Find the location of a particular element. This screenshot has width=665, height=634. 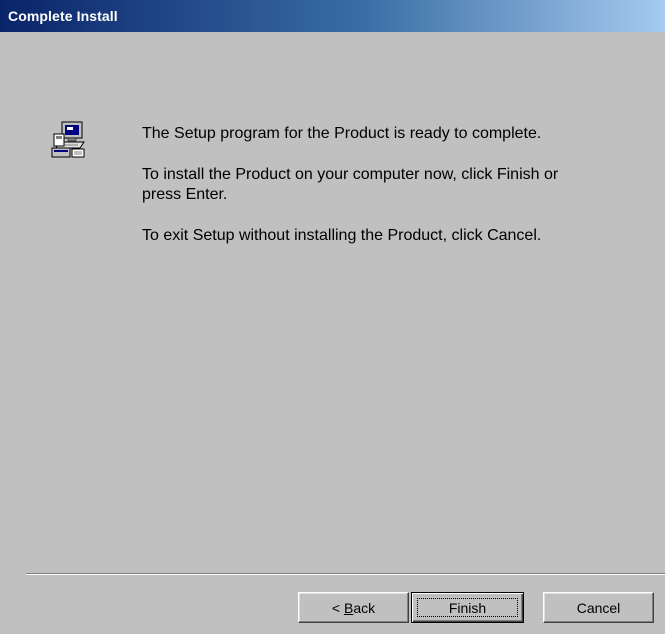

finish-button-label: Finish is located at coordinates (467, 607).